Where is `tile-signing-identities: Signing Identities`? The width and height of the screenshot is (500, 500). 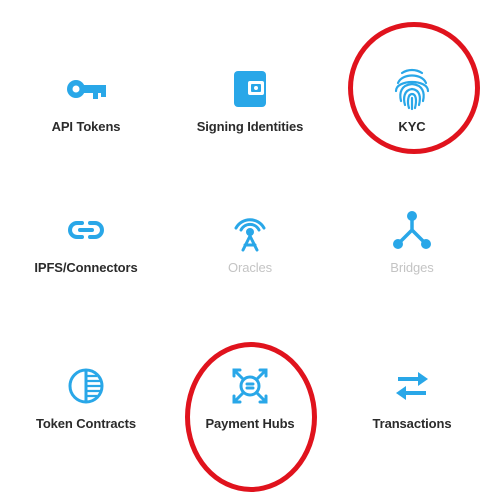
tile-signing-identities: Signing Identities is located at coordinates (250, 120).